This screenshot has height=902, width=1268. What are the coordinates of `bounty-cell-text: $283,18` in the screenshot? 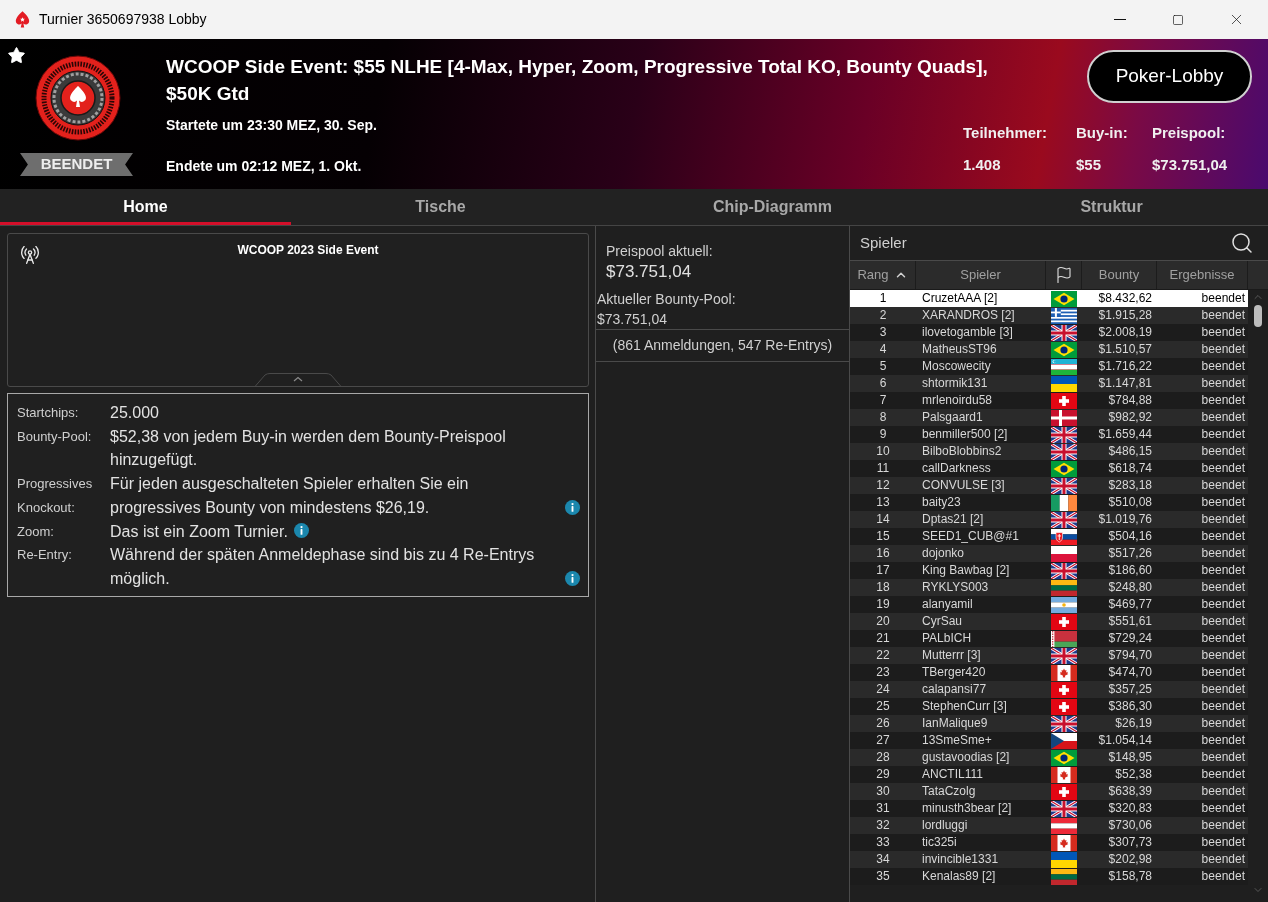 It's located at (1130, 485).